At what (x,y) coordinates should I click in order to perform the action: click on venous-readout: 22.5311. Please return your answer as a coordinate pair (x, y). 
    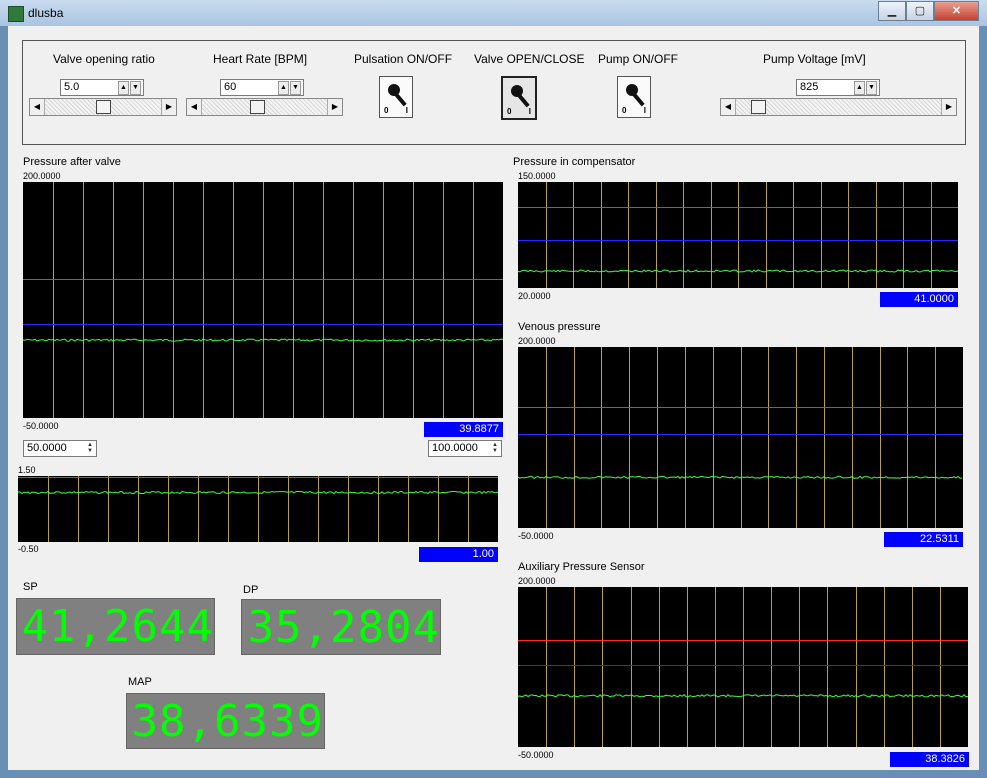
    Looking at the image, I should click on (923, 539).